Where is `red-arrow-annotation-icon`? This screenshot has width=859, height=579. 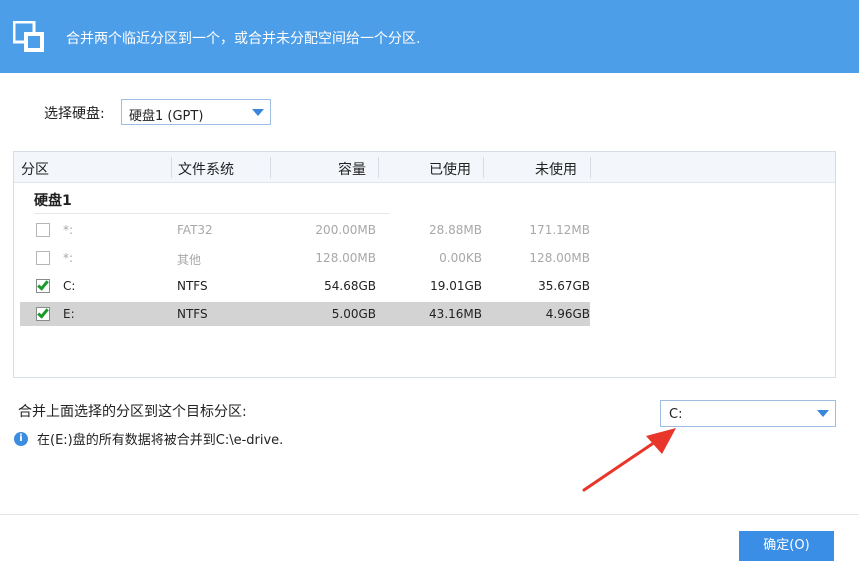
red-arrow-annotation-icon is located at coordinates (629, 460).